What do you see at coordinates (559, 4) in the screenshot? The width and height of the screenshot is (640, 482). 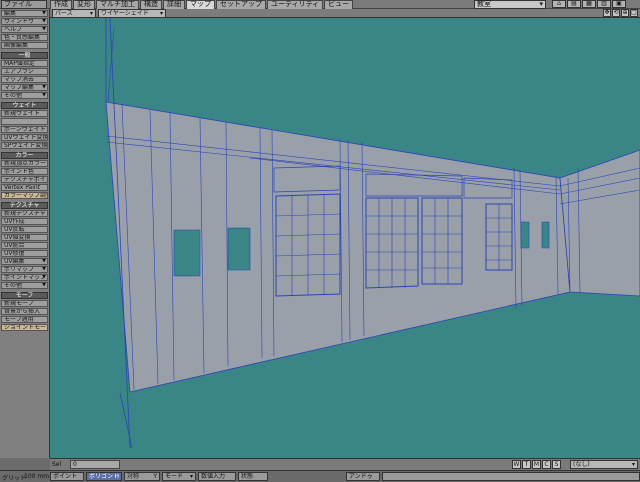 I see `home-icon: ⌂` at bounding box center [559, 4].